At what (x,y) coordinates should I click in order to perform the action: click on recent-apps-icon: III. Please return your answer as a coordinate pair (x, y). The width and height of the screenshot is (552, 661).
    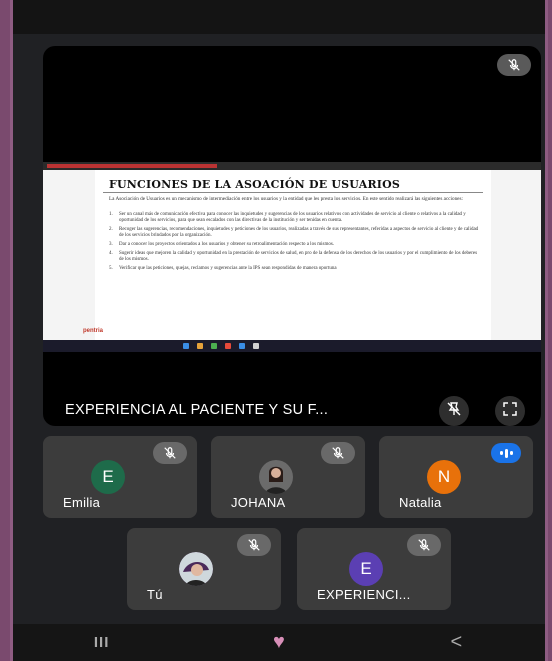
    Looking at the image, I should click on (101, 642).